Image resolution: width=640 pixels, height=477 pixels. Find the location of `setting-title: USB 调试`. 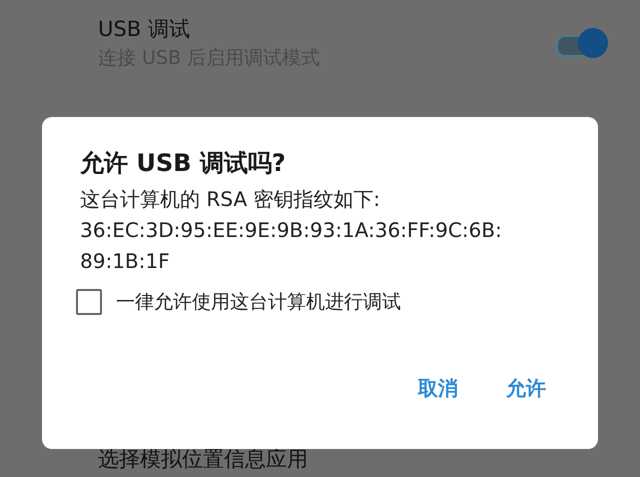

setting-title: USB 调试 is located at coordinates (144, 29).